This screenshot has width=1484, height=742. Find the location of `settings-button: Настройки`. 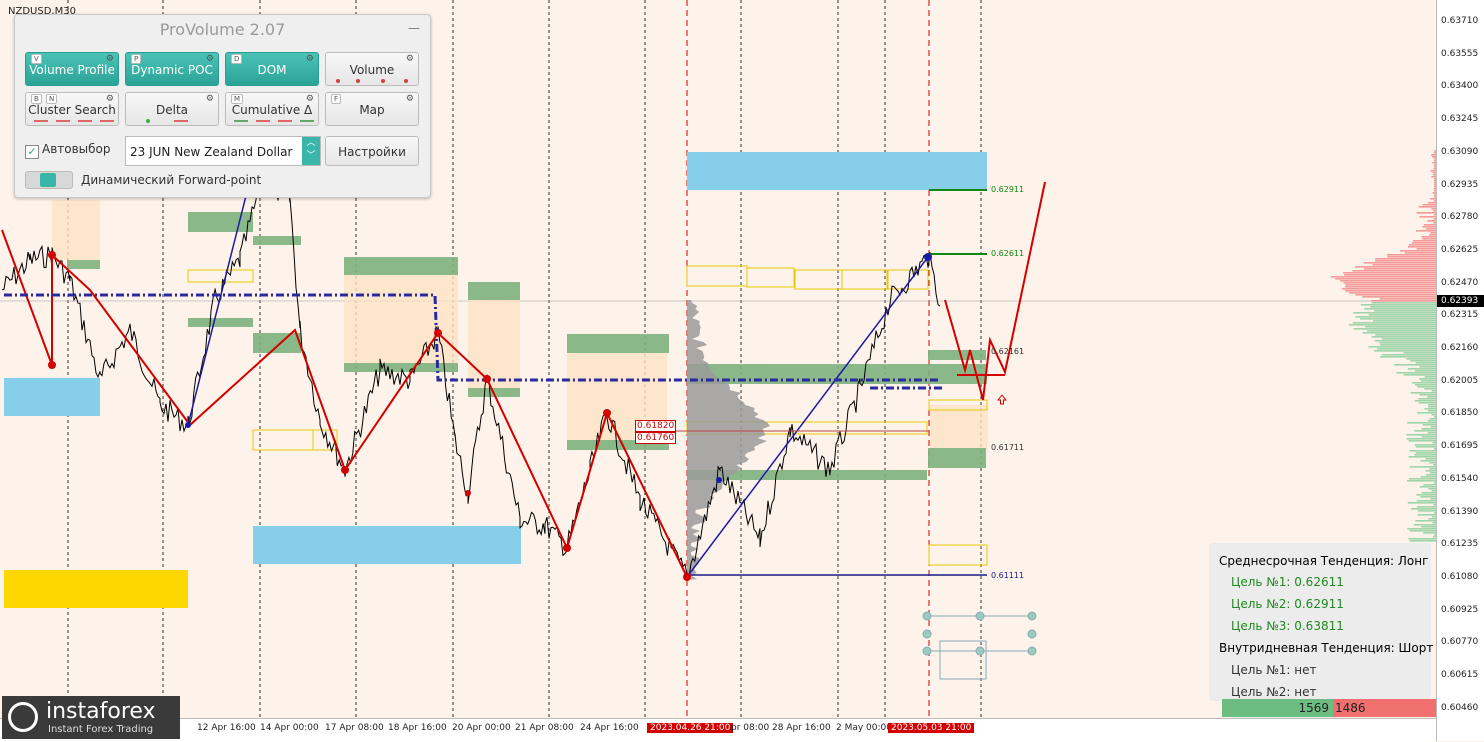

settings-button: Настройки is located at coordinates (372, 151).